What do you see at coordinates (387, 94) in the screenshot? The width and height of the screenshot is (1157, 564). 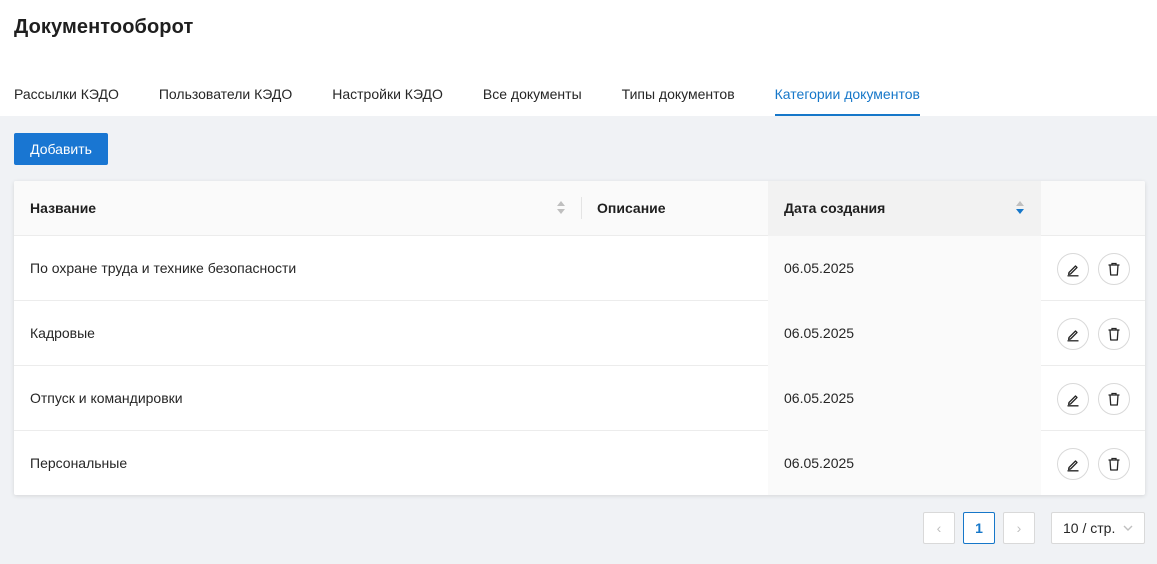 I see `tab-settings: Настройки КЭДО` at bounding box center [387, 94].